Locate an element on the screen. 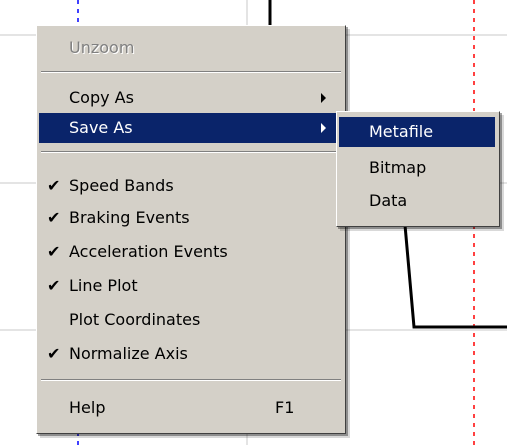 The height and width of the screenshot is (445, 507). menu-item-acceleration-events: ✔ Acceleration Events is located at coordinates (191, 252).